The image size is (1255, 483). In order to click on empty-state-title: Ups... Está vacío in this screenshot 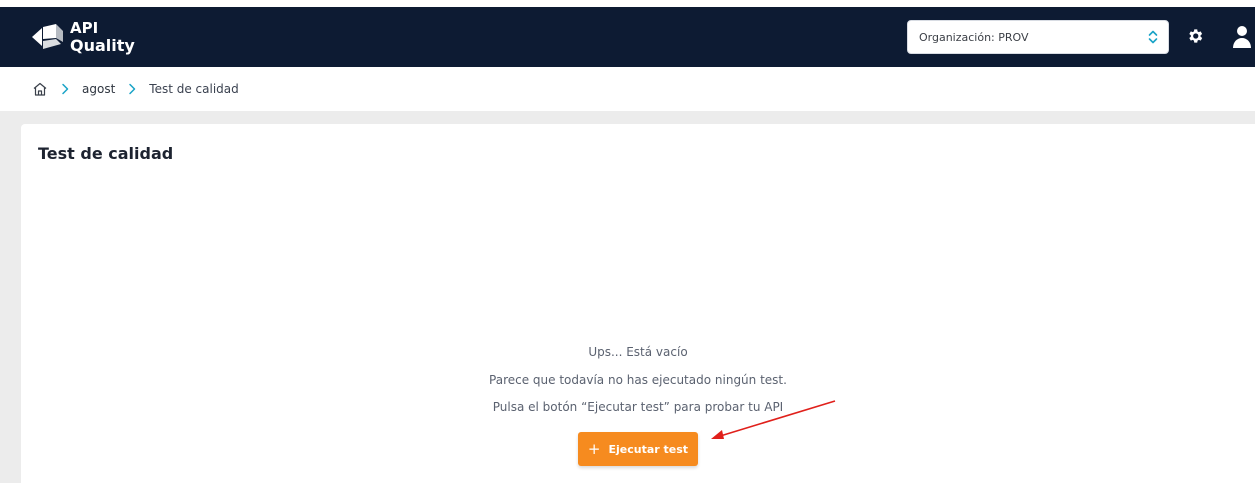, I will do `click(638, 352)`.